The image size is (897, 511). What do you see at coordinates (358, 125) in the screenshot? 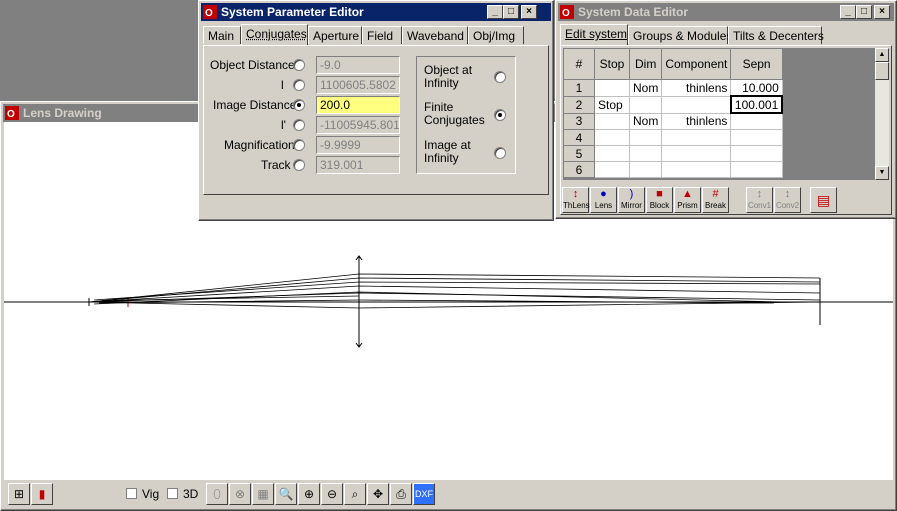
I see `l-prime-field: -11005945.8015` at bounding box center [358, 125].